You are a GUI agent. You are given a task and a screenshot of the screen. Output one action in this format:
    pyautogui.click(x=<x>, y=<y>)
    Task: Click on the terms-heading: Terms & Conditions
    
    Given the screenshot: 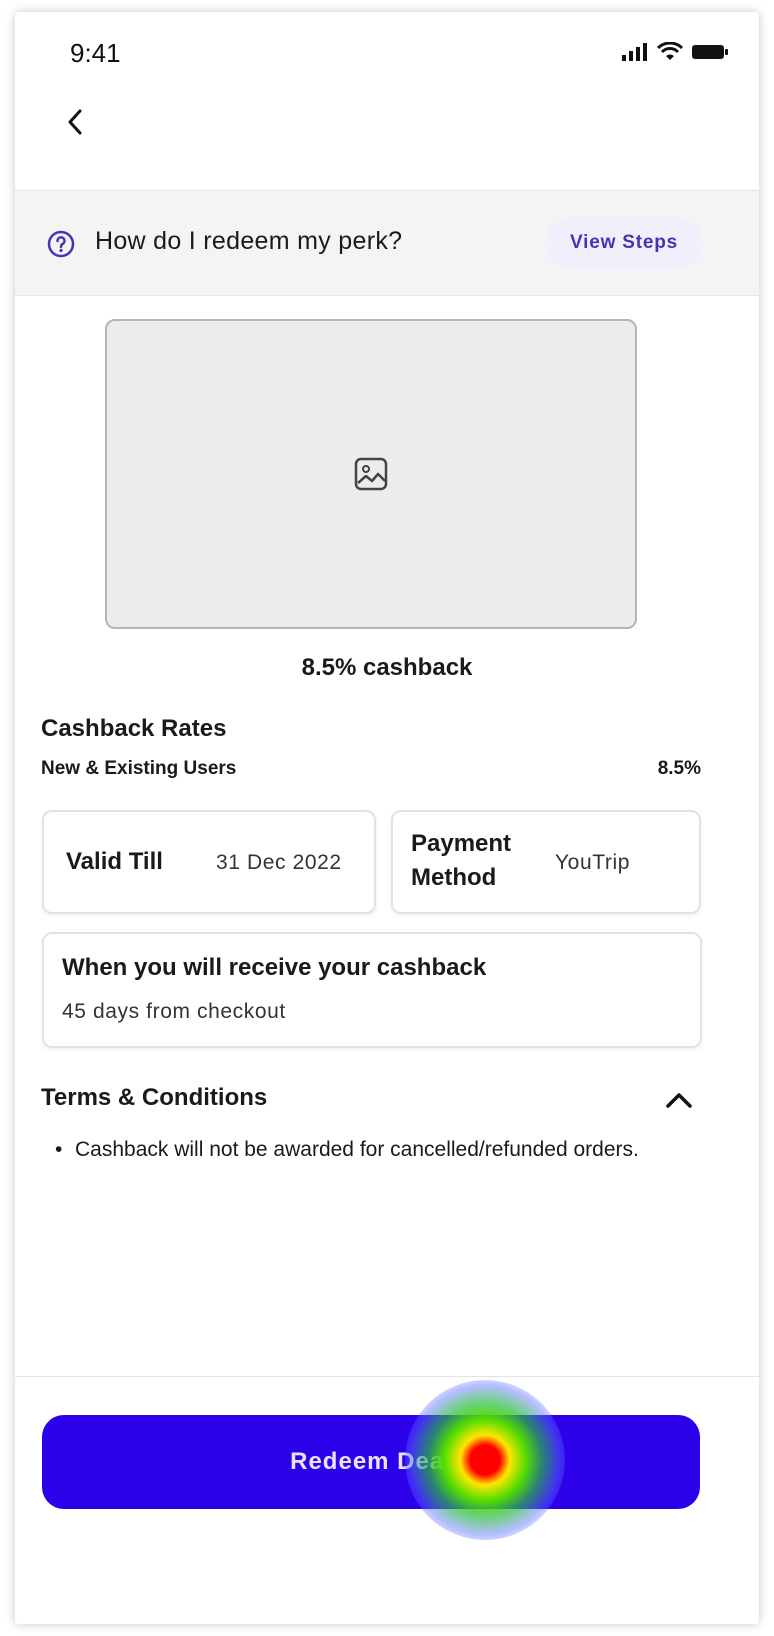 What is the action you would take?
    pyautogui.click(x=154, y=1097)
    